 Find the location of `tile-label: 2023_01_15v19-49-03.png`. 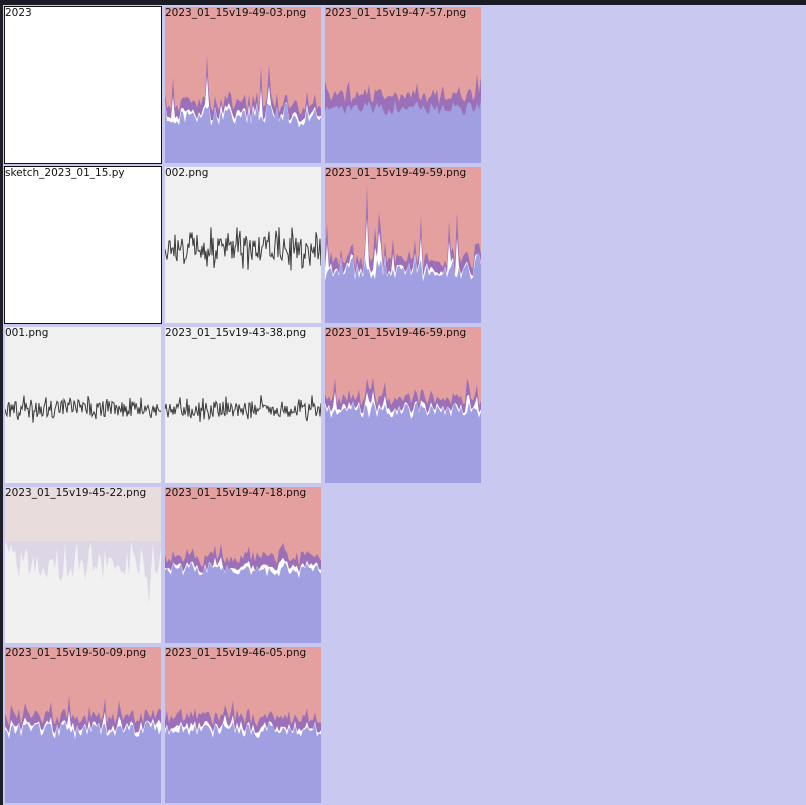

tile-label: 2023_01_15v19-49-03.png is located at coordinates (236, 13).